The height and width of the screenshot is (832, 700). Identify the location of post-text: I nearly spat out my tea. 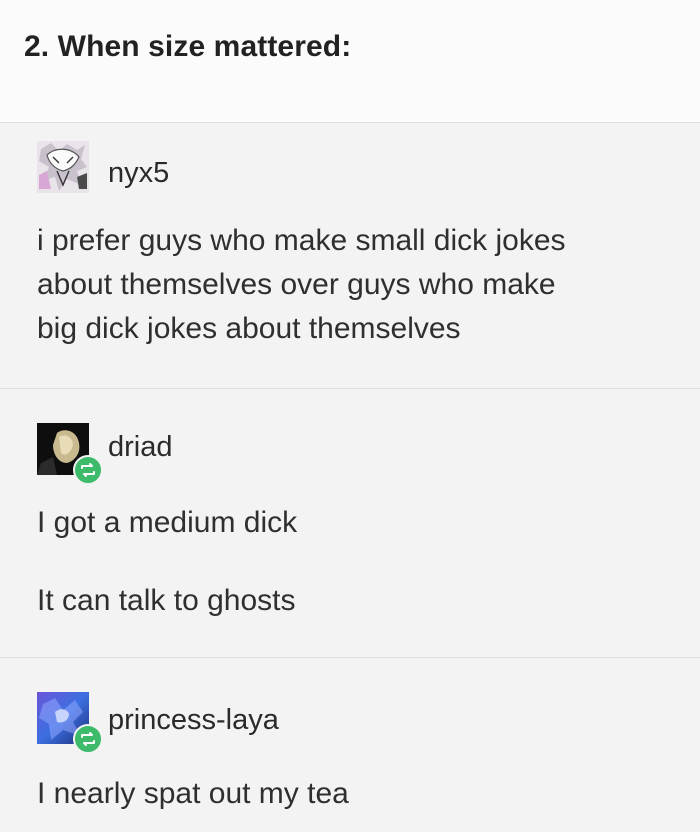
(193, 794).